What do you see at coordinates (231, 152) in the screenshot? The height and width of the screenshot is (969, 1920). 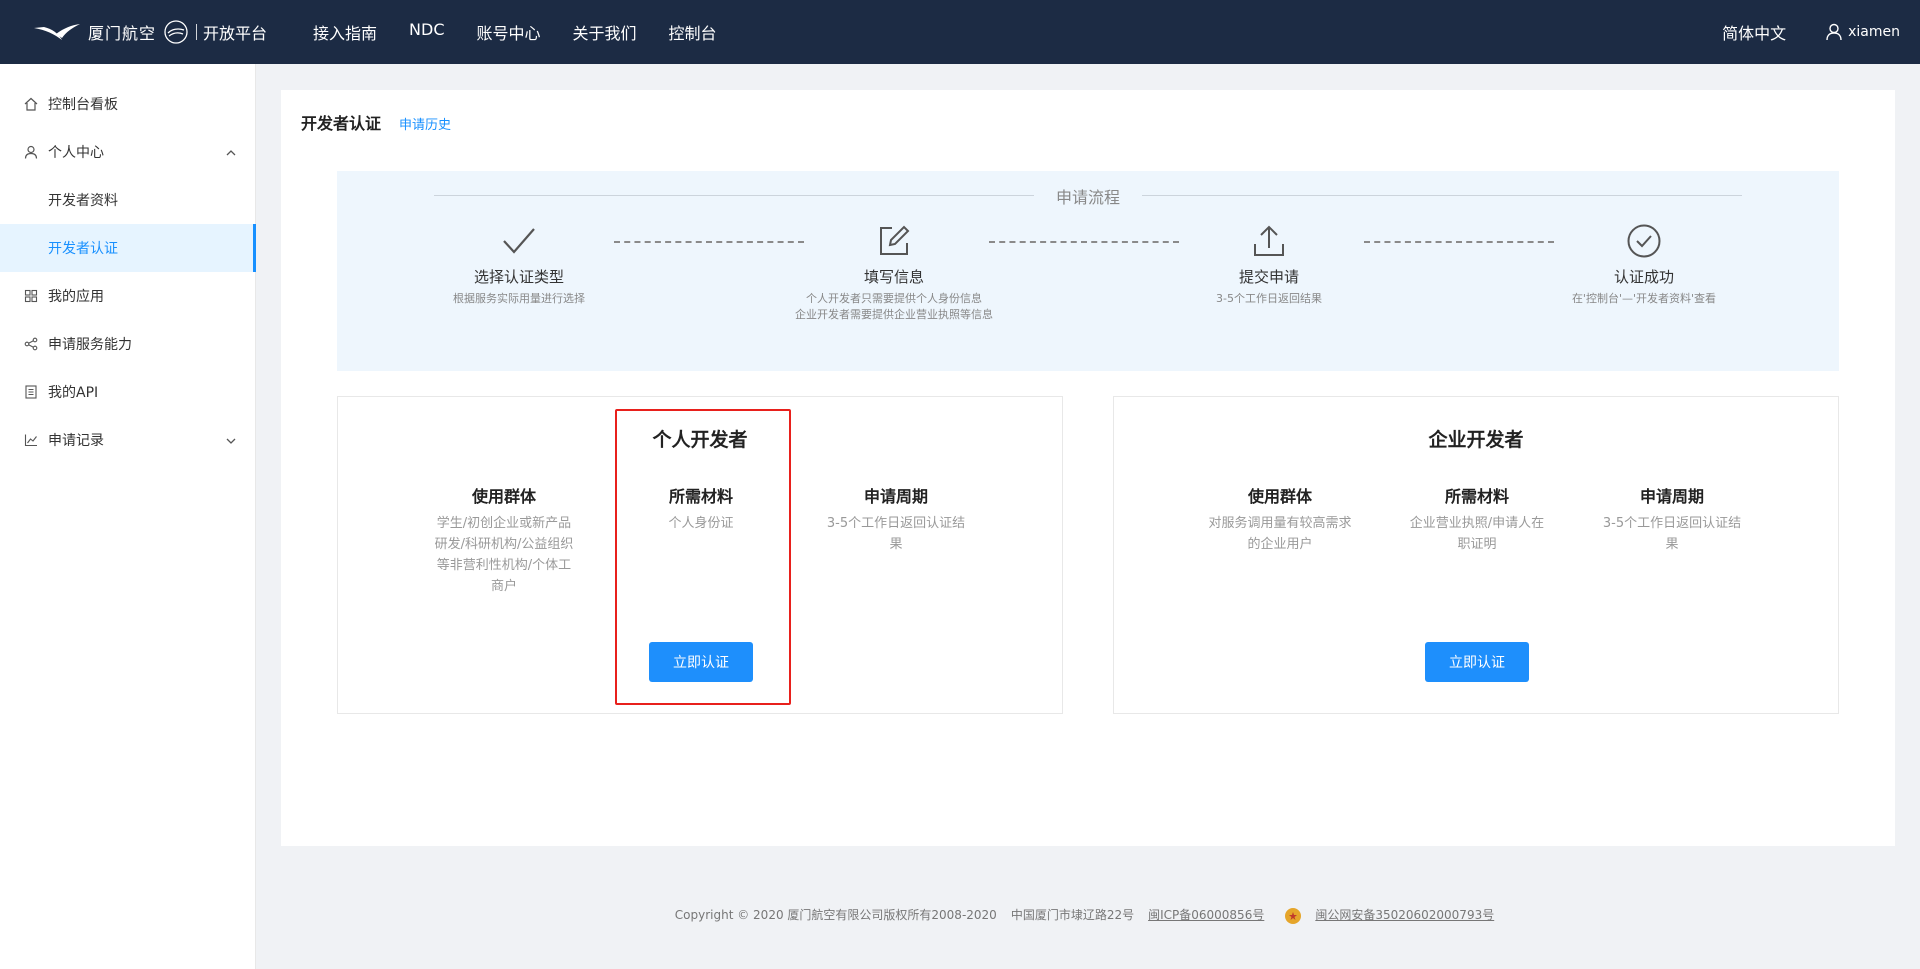 I see `chevron-up-icon` at bounding box center [231, 152].